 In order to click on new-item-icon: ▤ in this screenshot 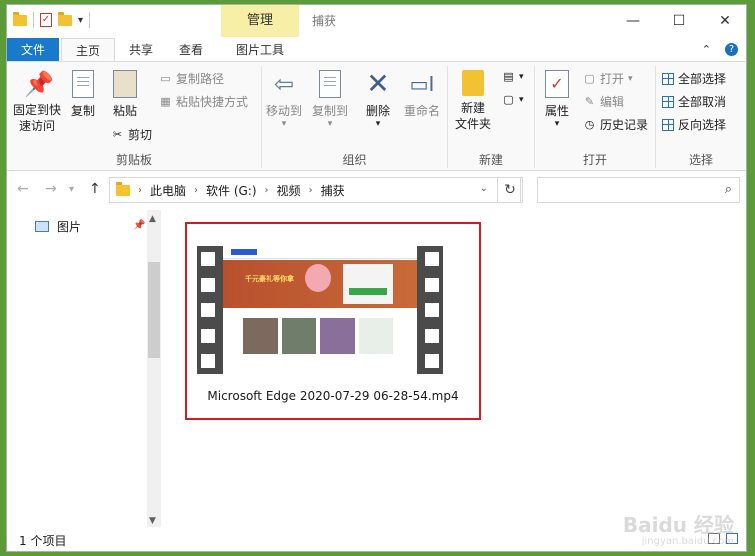, I will do `click(508, 76)`.